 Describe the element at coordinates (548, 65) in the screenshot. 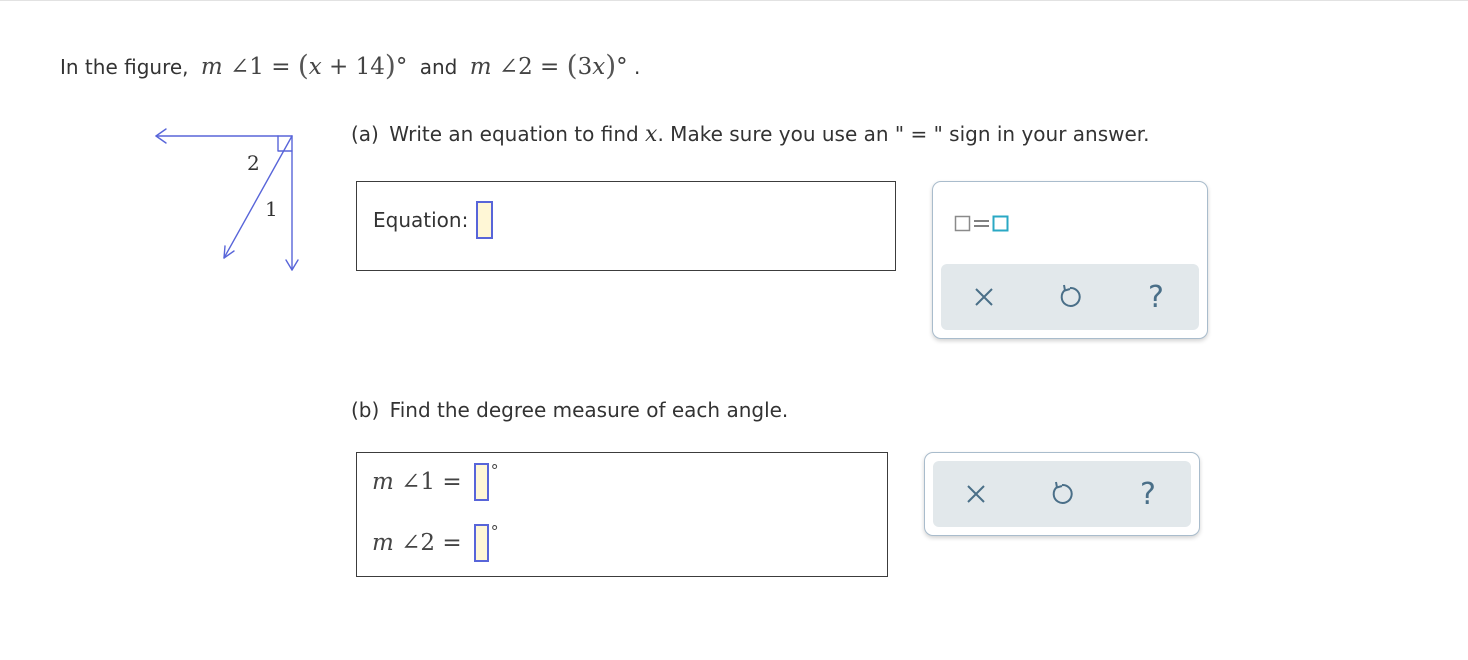

I see `angle2-expression: m ∠2 = (3x)°` at that location.